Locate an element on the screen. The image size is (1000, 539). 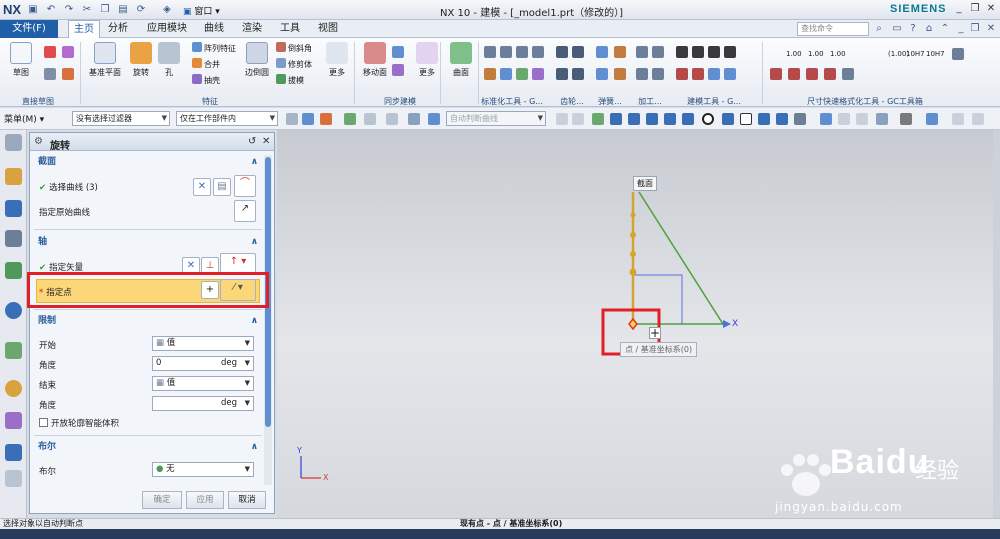
main-menu-button: 菜单(M) ▾ is located at coordinates (24, 118).